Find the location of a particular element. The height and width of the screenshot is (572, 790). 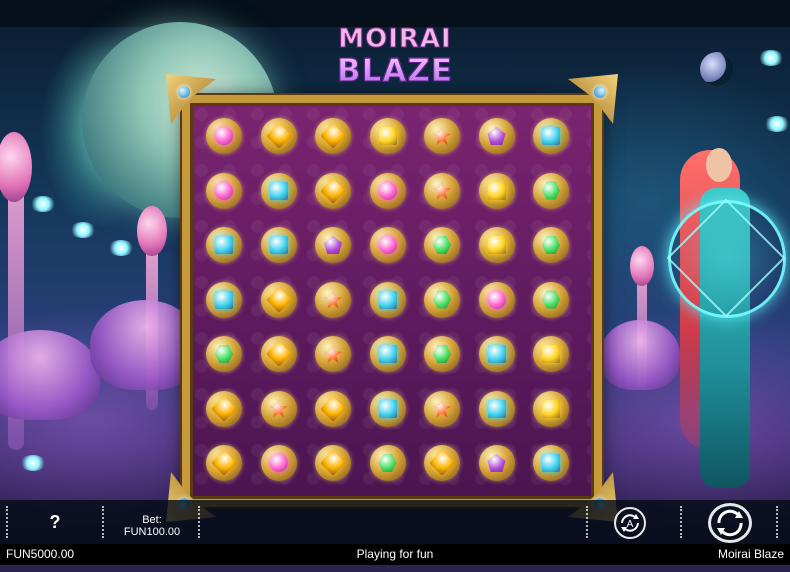

bet-display: Bet: FUN100.00 is located at coordinates (152, 526).